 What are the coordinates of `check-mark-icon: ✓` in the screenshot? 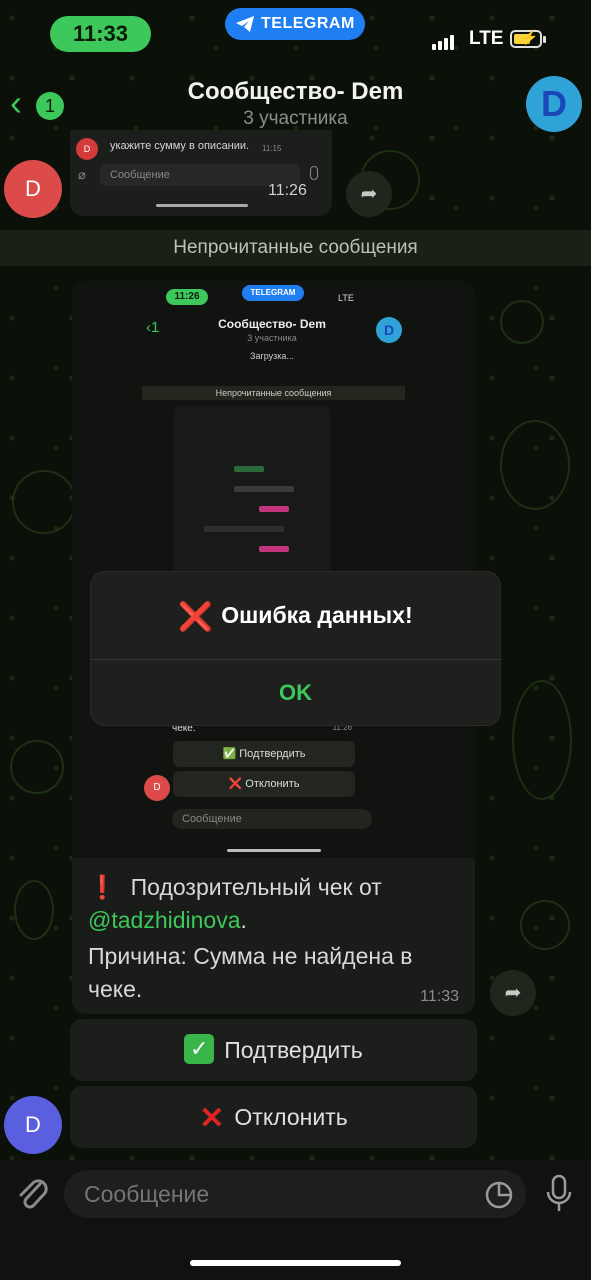 It's located at (199, 1049).